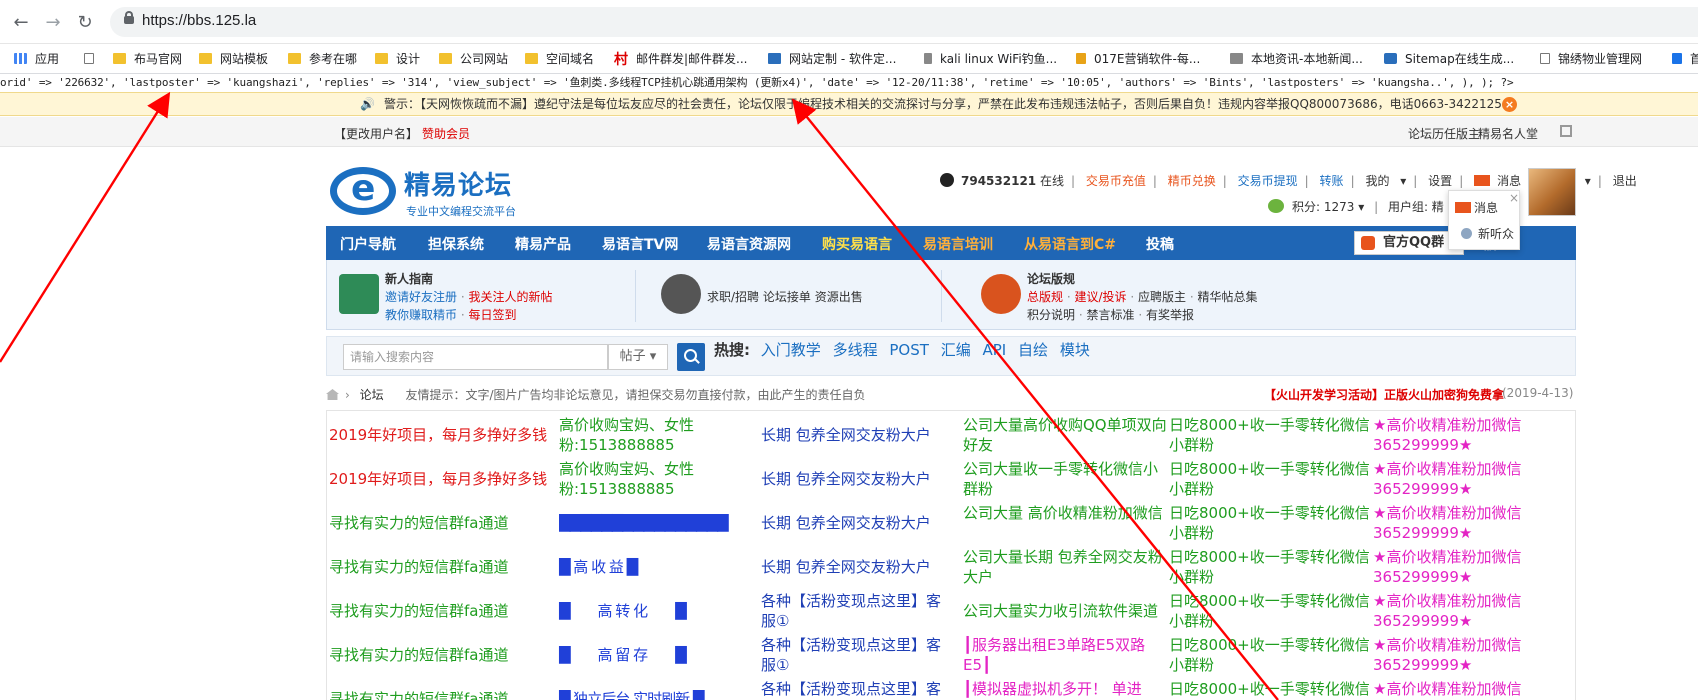  I want to click on ad-link: 公司大量长期 包养全网交友粉大户, so click(1066, 567).